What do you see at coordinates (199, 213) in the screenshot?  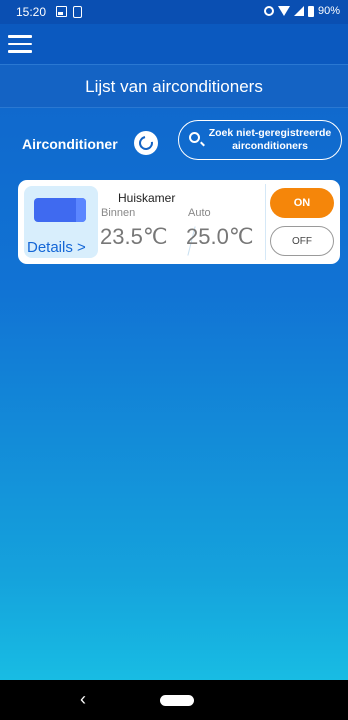 I see `mode-label: Auto` at bounding box center [199, 213].